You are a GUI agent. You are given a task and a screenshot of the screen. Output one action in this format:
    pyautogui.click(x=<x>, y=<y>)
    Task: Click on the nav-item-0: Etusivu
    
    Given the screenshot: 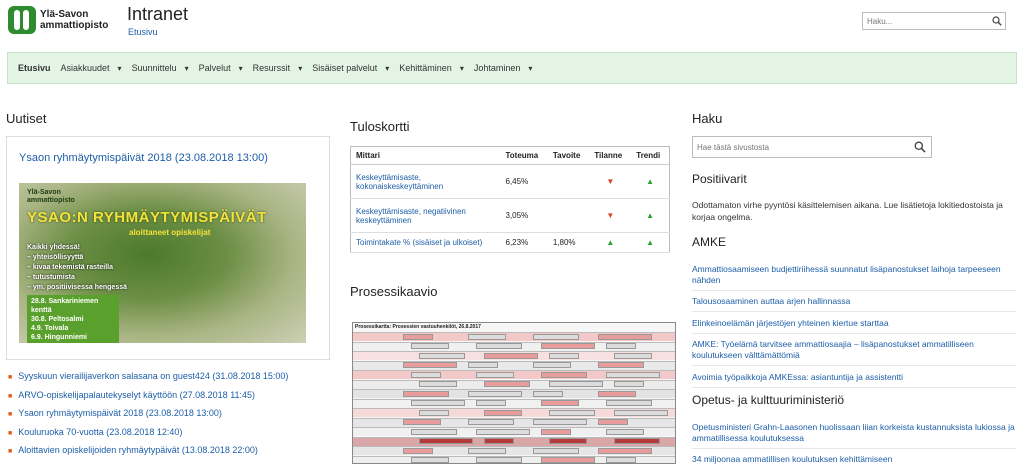 What is the action you would take?
    pyautogui.click(x=34, y=68)
    